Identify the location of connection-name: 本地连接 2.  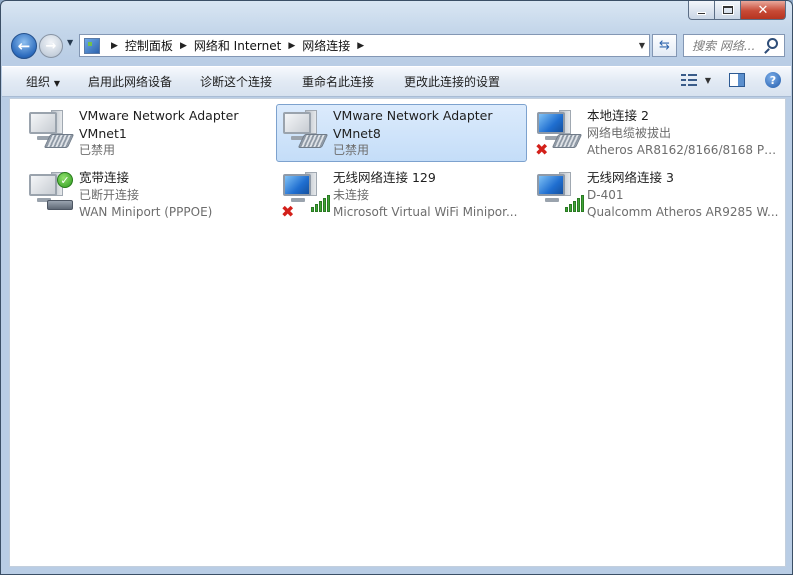
(618, 115).